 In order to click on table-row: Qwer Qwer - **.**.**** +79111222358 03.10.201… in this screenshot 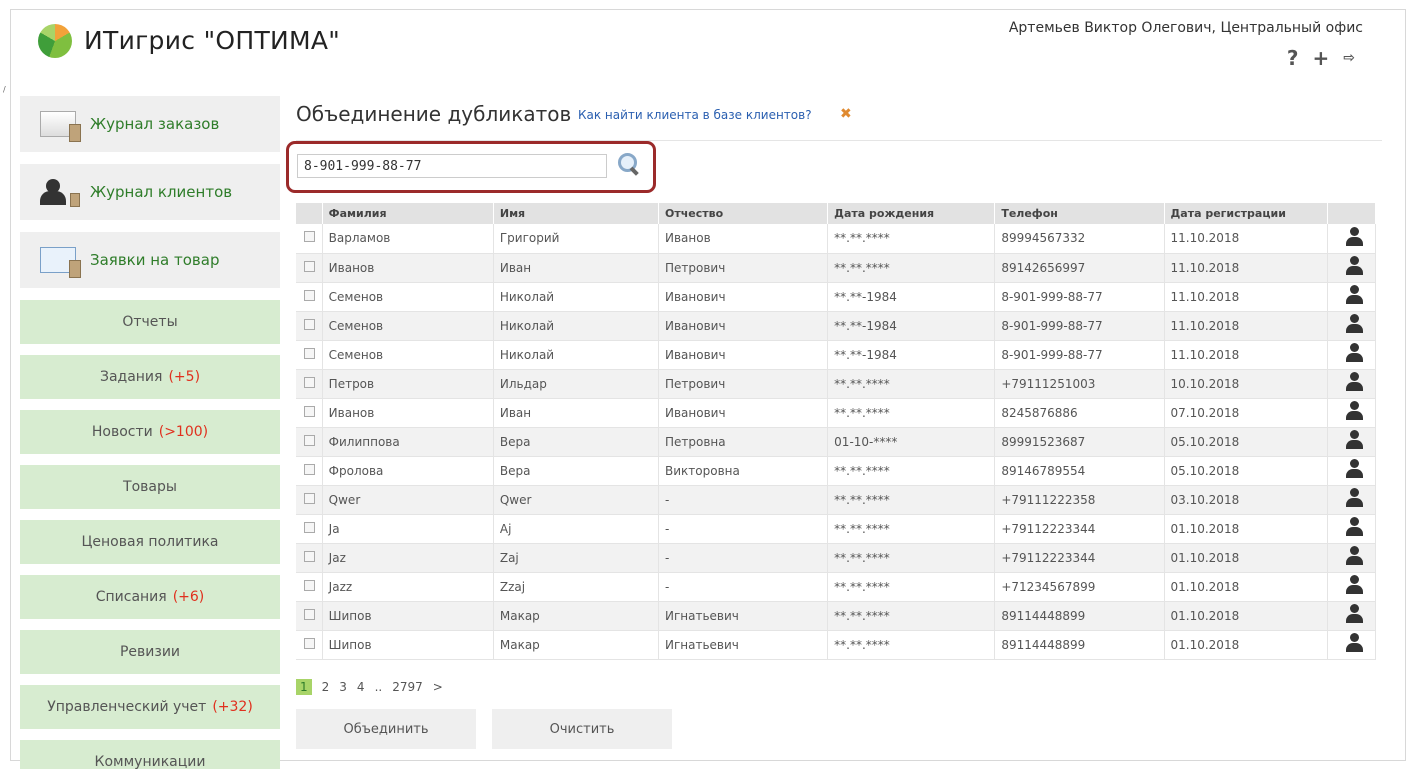, I will do `click(836, 500)`.